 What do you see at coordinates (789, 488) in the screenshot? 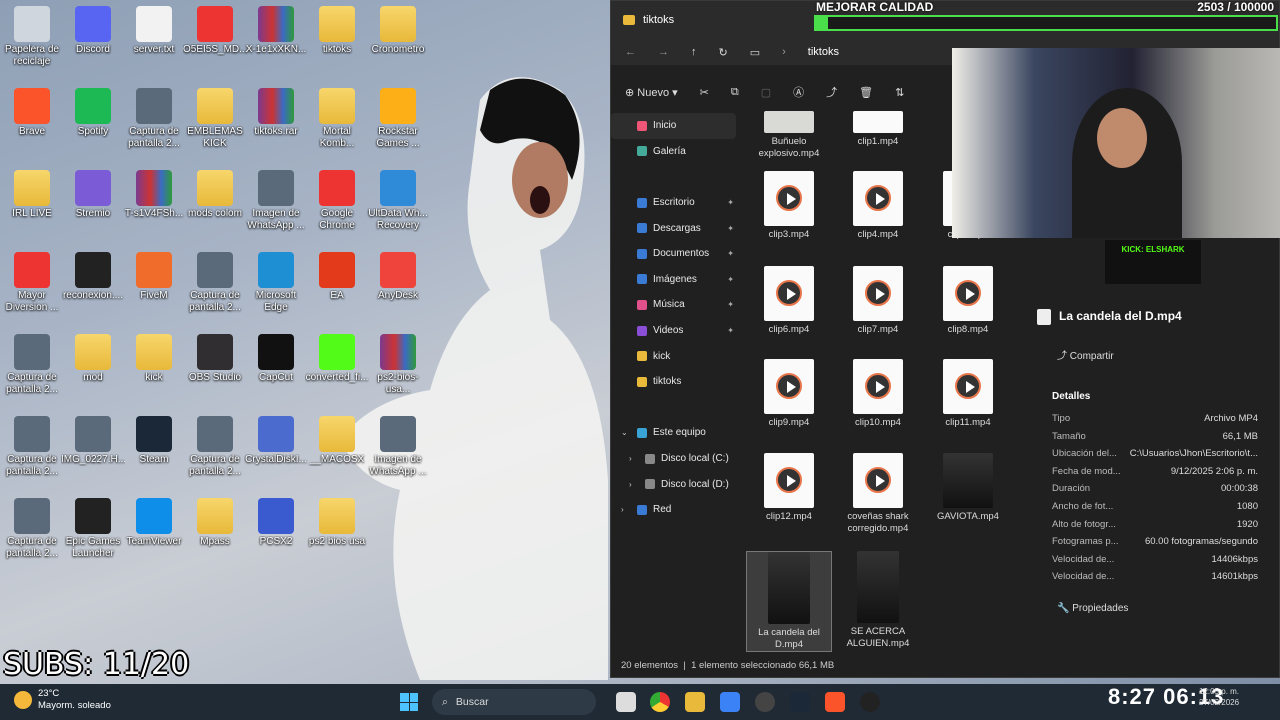
I see `file-item: clip12.mp4` at bounding box center [789, 488].